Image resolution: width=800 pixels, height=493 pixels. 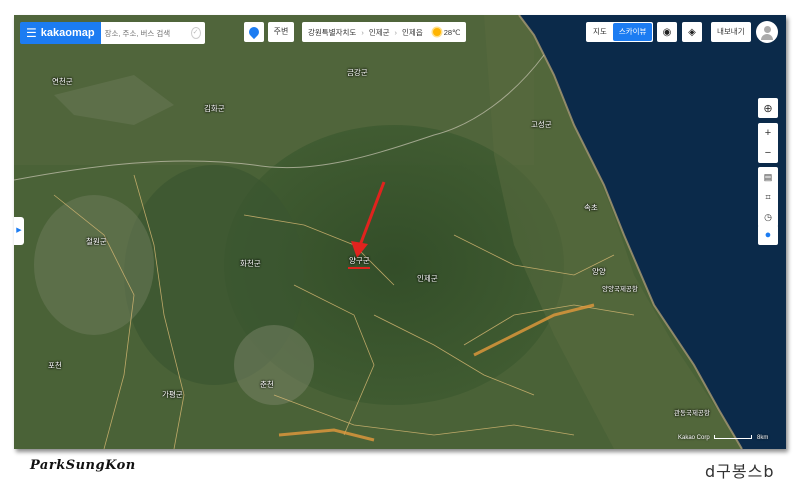 I want to click on sidebar-toggle: ▶, so click(x=19, y=231).